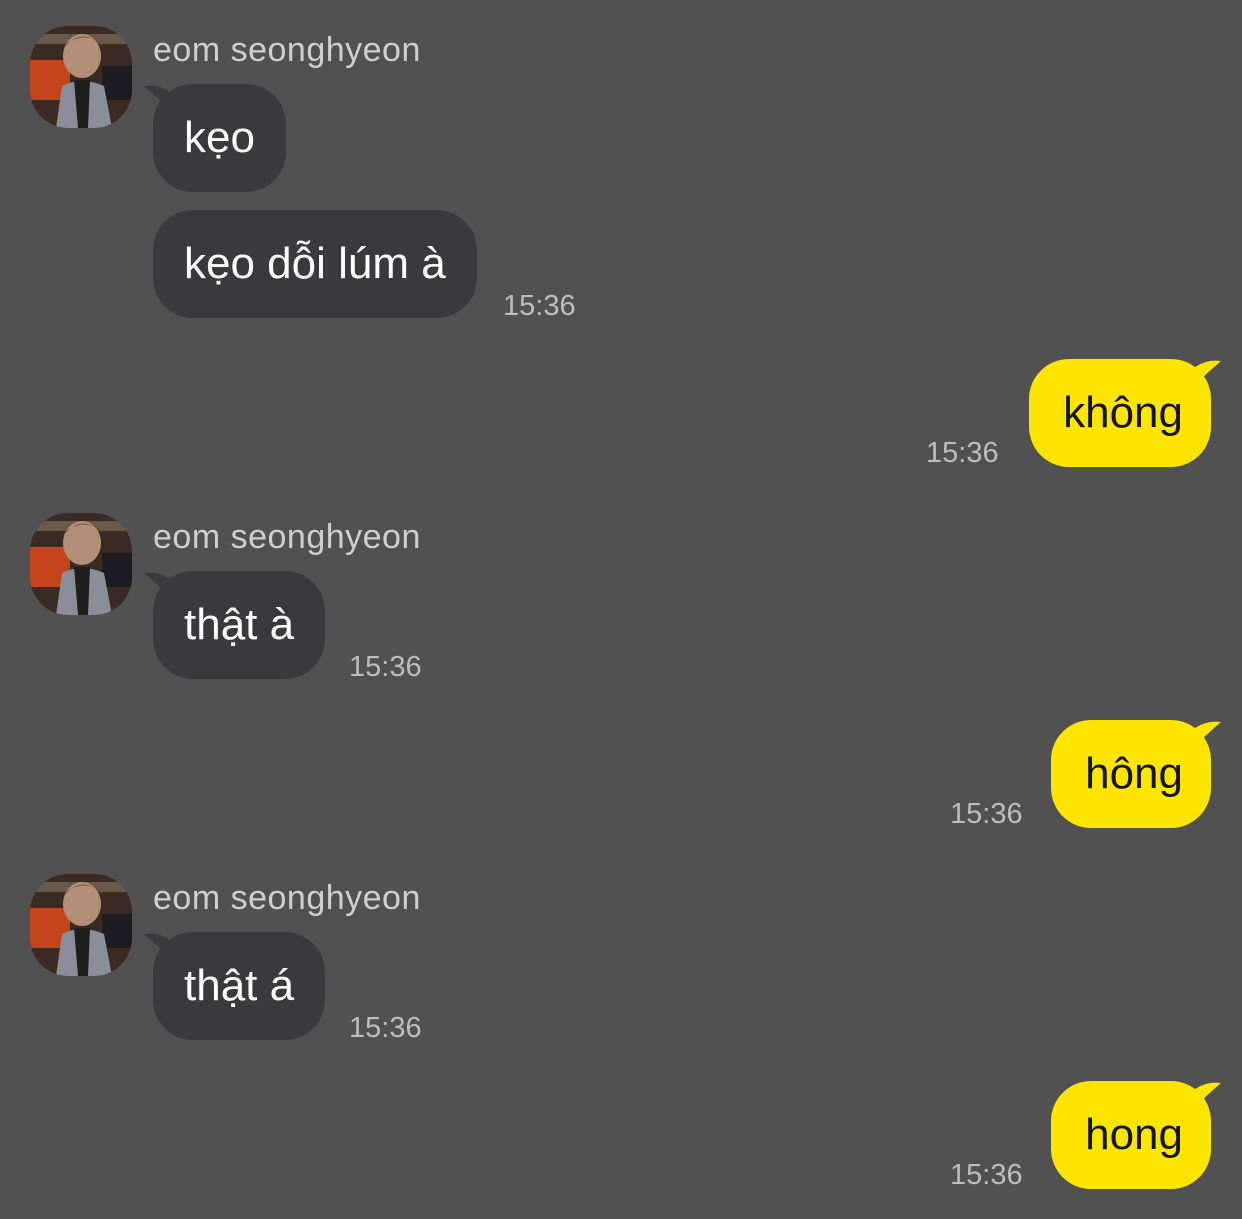 This screenshot has height=1219, width=1242. I want to click on outgoing-message-bubble: hông, so click(1136, 774).